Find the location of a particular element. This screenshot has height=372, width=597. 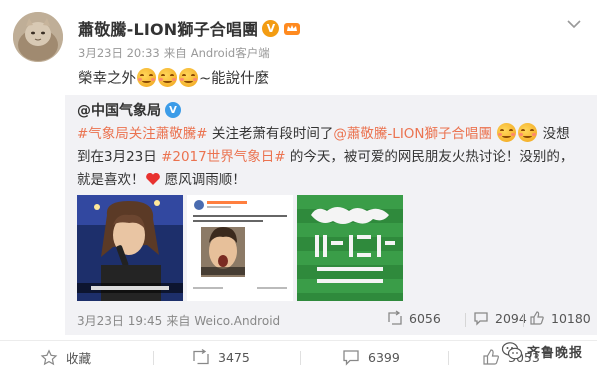

favorite-button: 收藏 is located at coordinates (65, 357).